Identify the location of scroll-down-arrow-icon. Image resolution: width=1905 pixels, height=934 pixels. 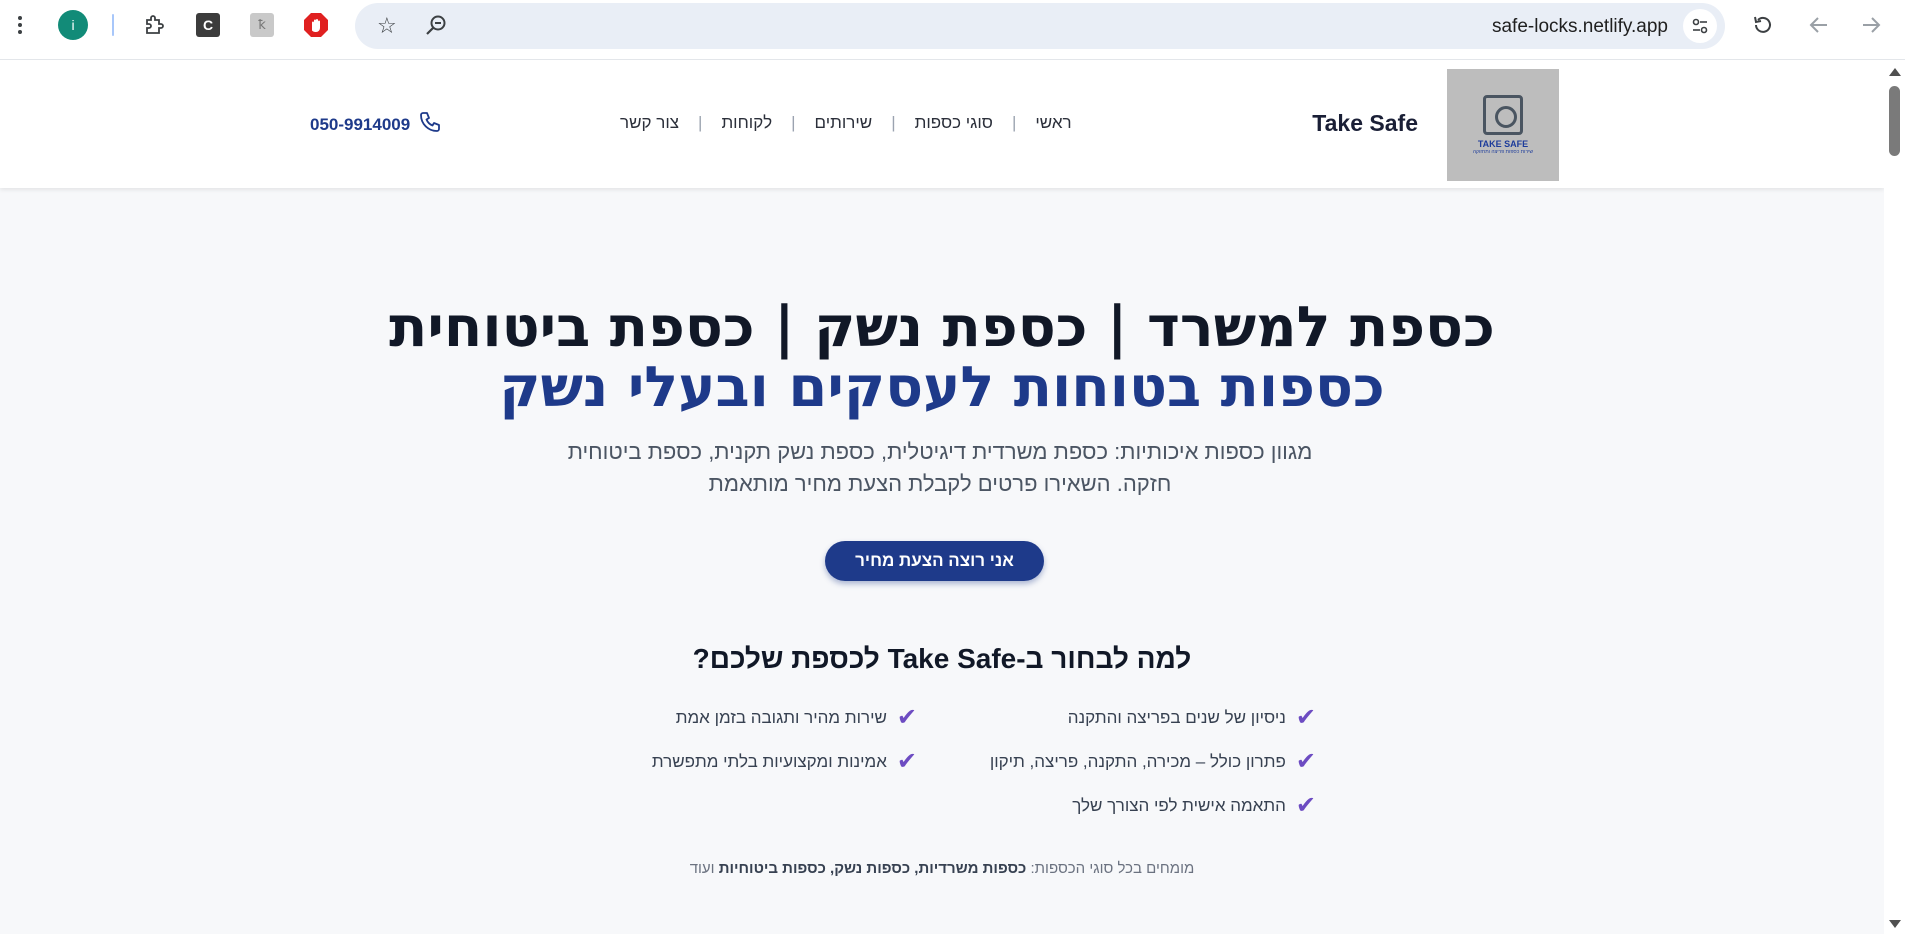
(1895, 924).